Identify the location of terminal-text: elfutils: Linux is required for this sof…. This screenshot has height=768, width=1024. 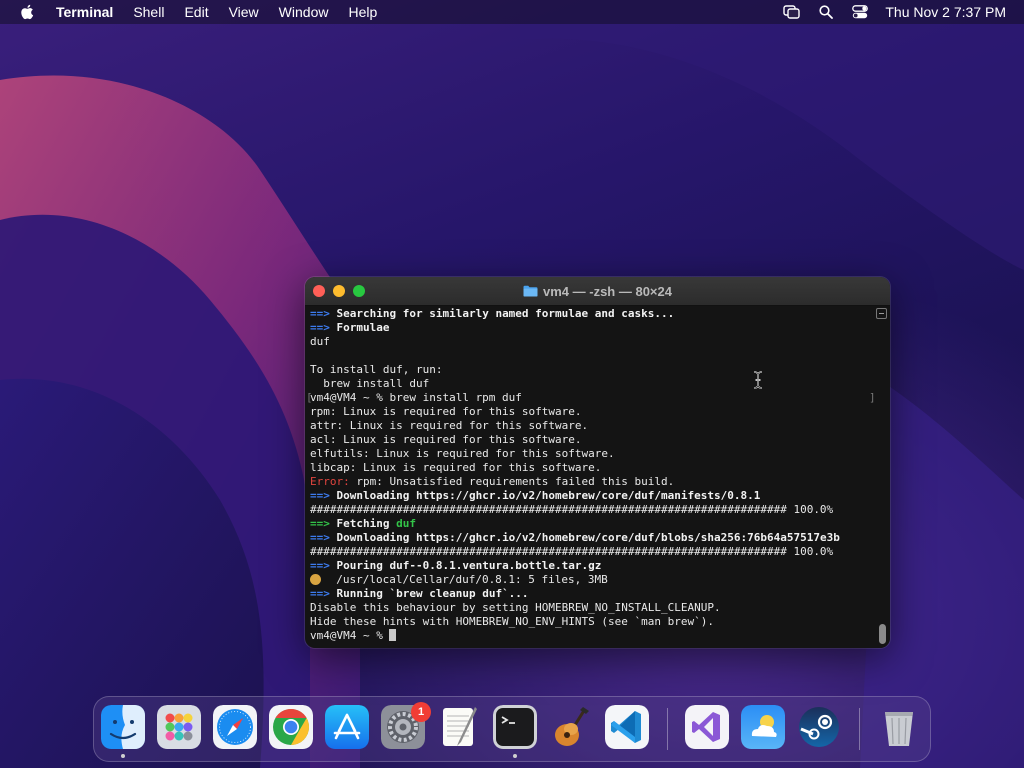
(462, 453).